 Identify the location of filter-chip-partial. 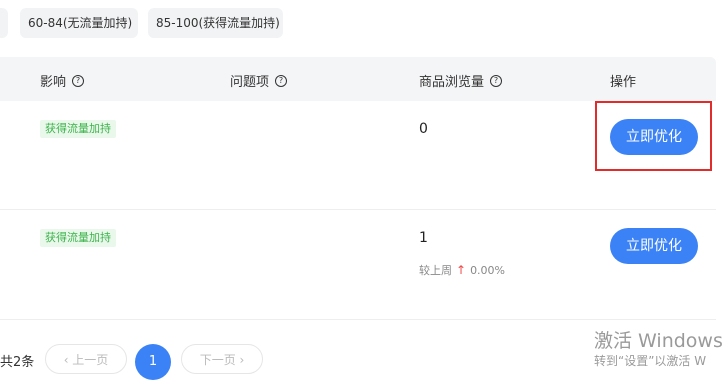
(4, 23).